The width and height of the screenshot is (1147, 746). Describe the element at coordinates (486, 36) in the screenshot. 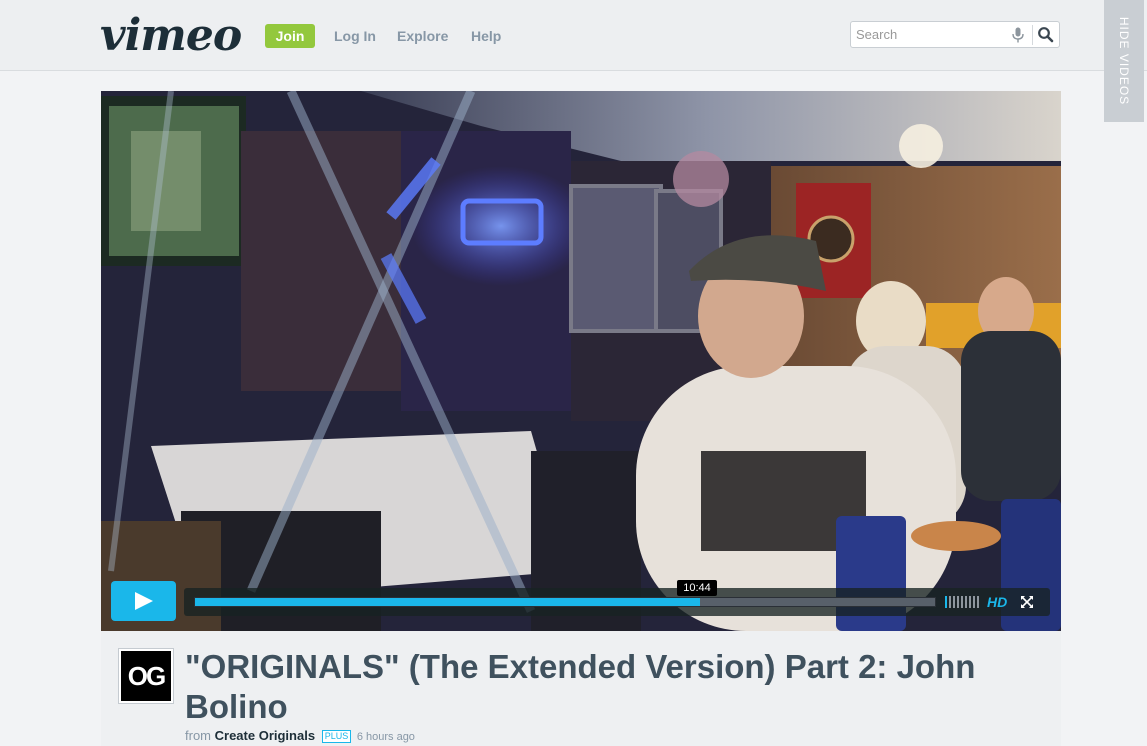

I see `nav-help: Help` at that location.